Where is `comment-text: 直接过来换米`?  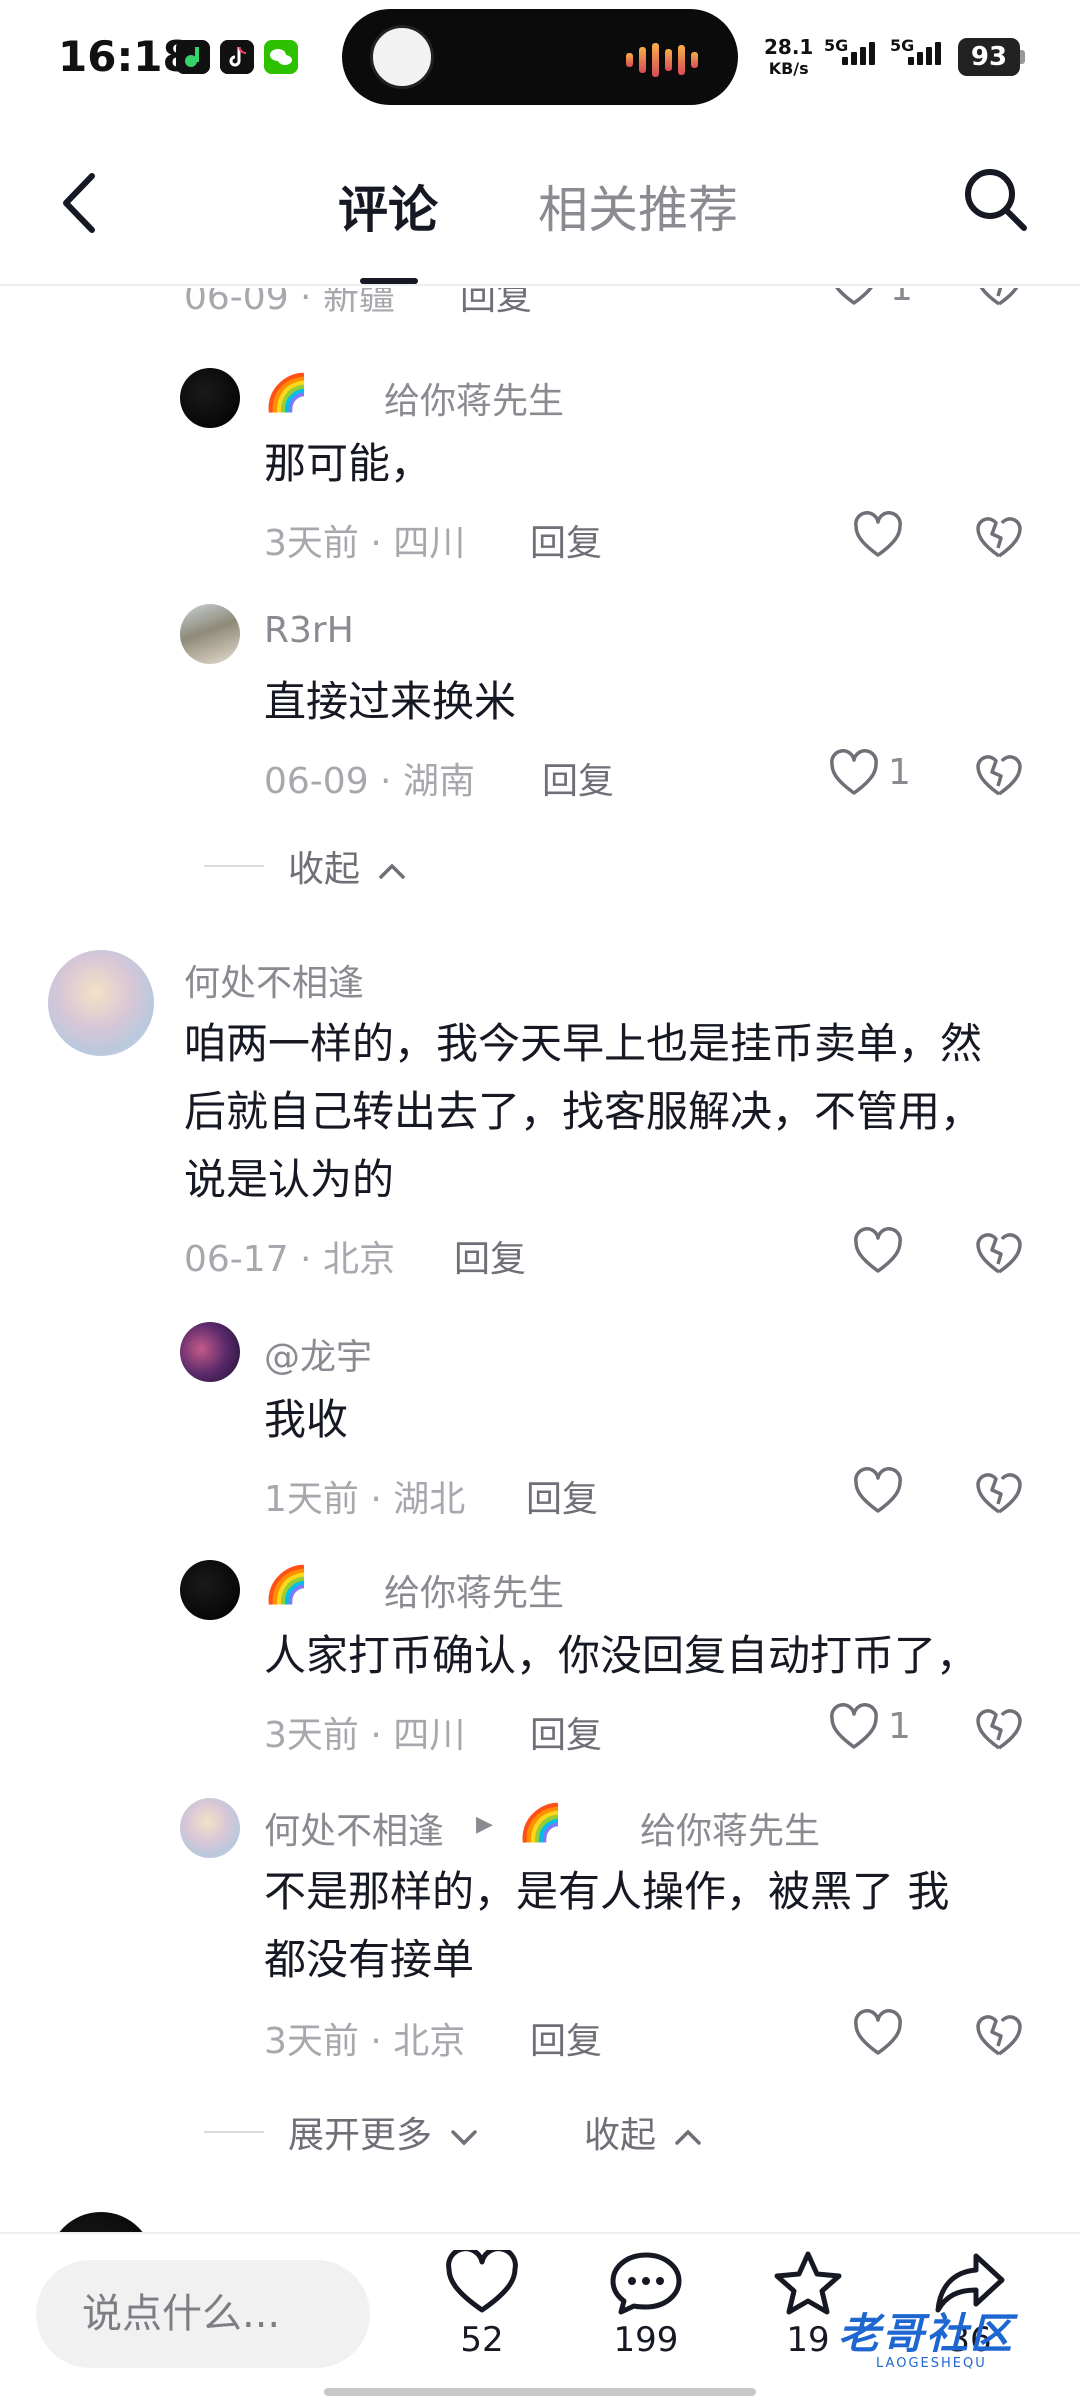 comment-text: 直接过来换米 is located at coordinates (390, 702).